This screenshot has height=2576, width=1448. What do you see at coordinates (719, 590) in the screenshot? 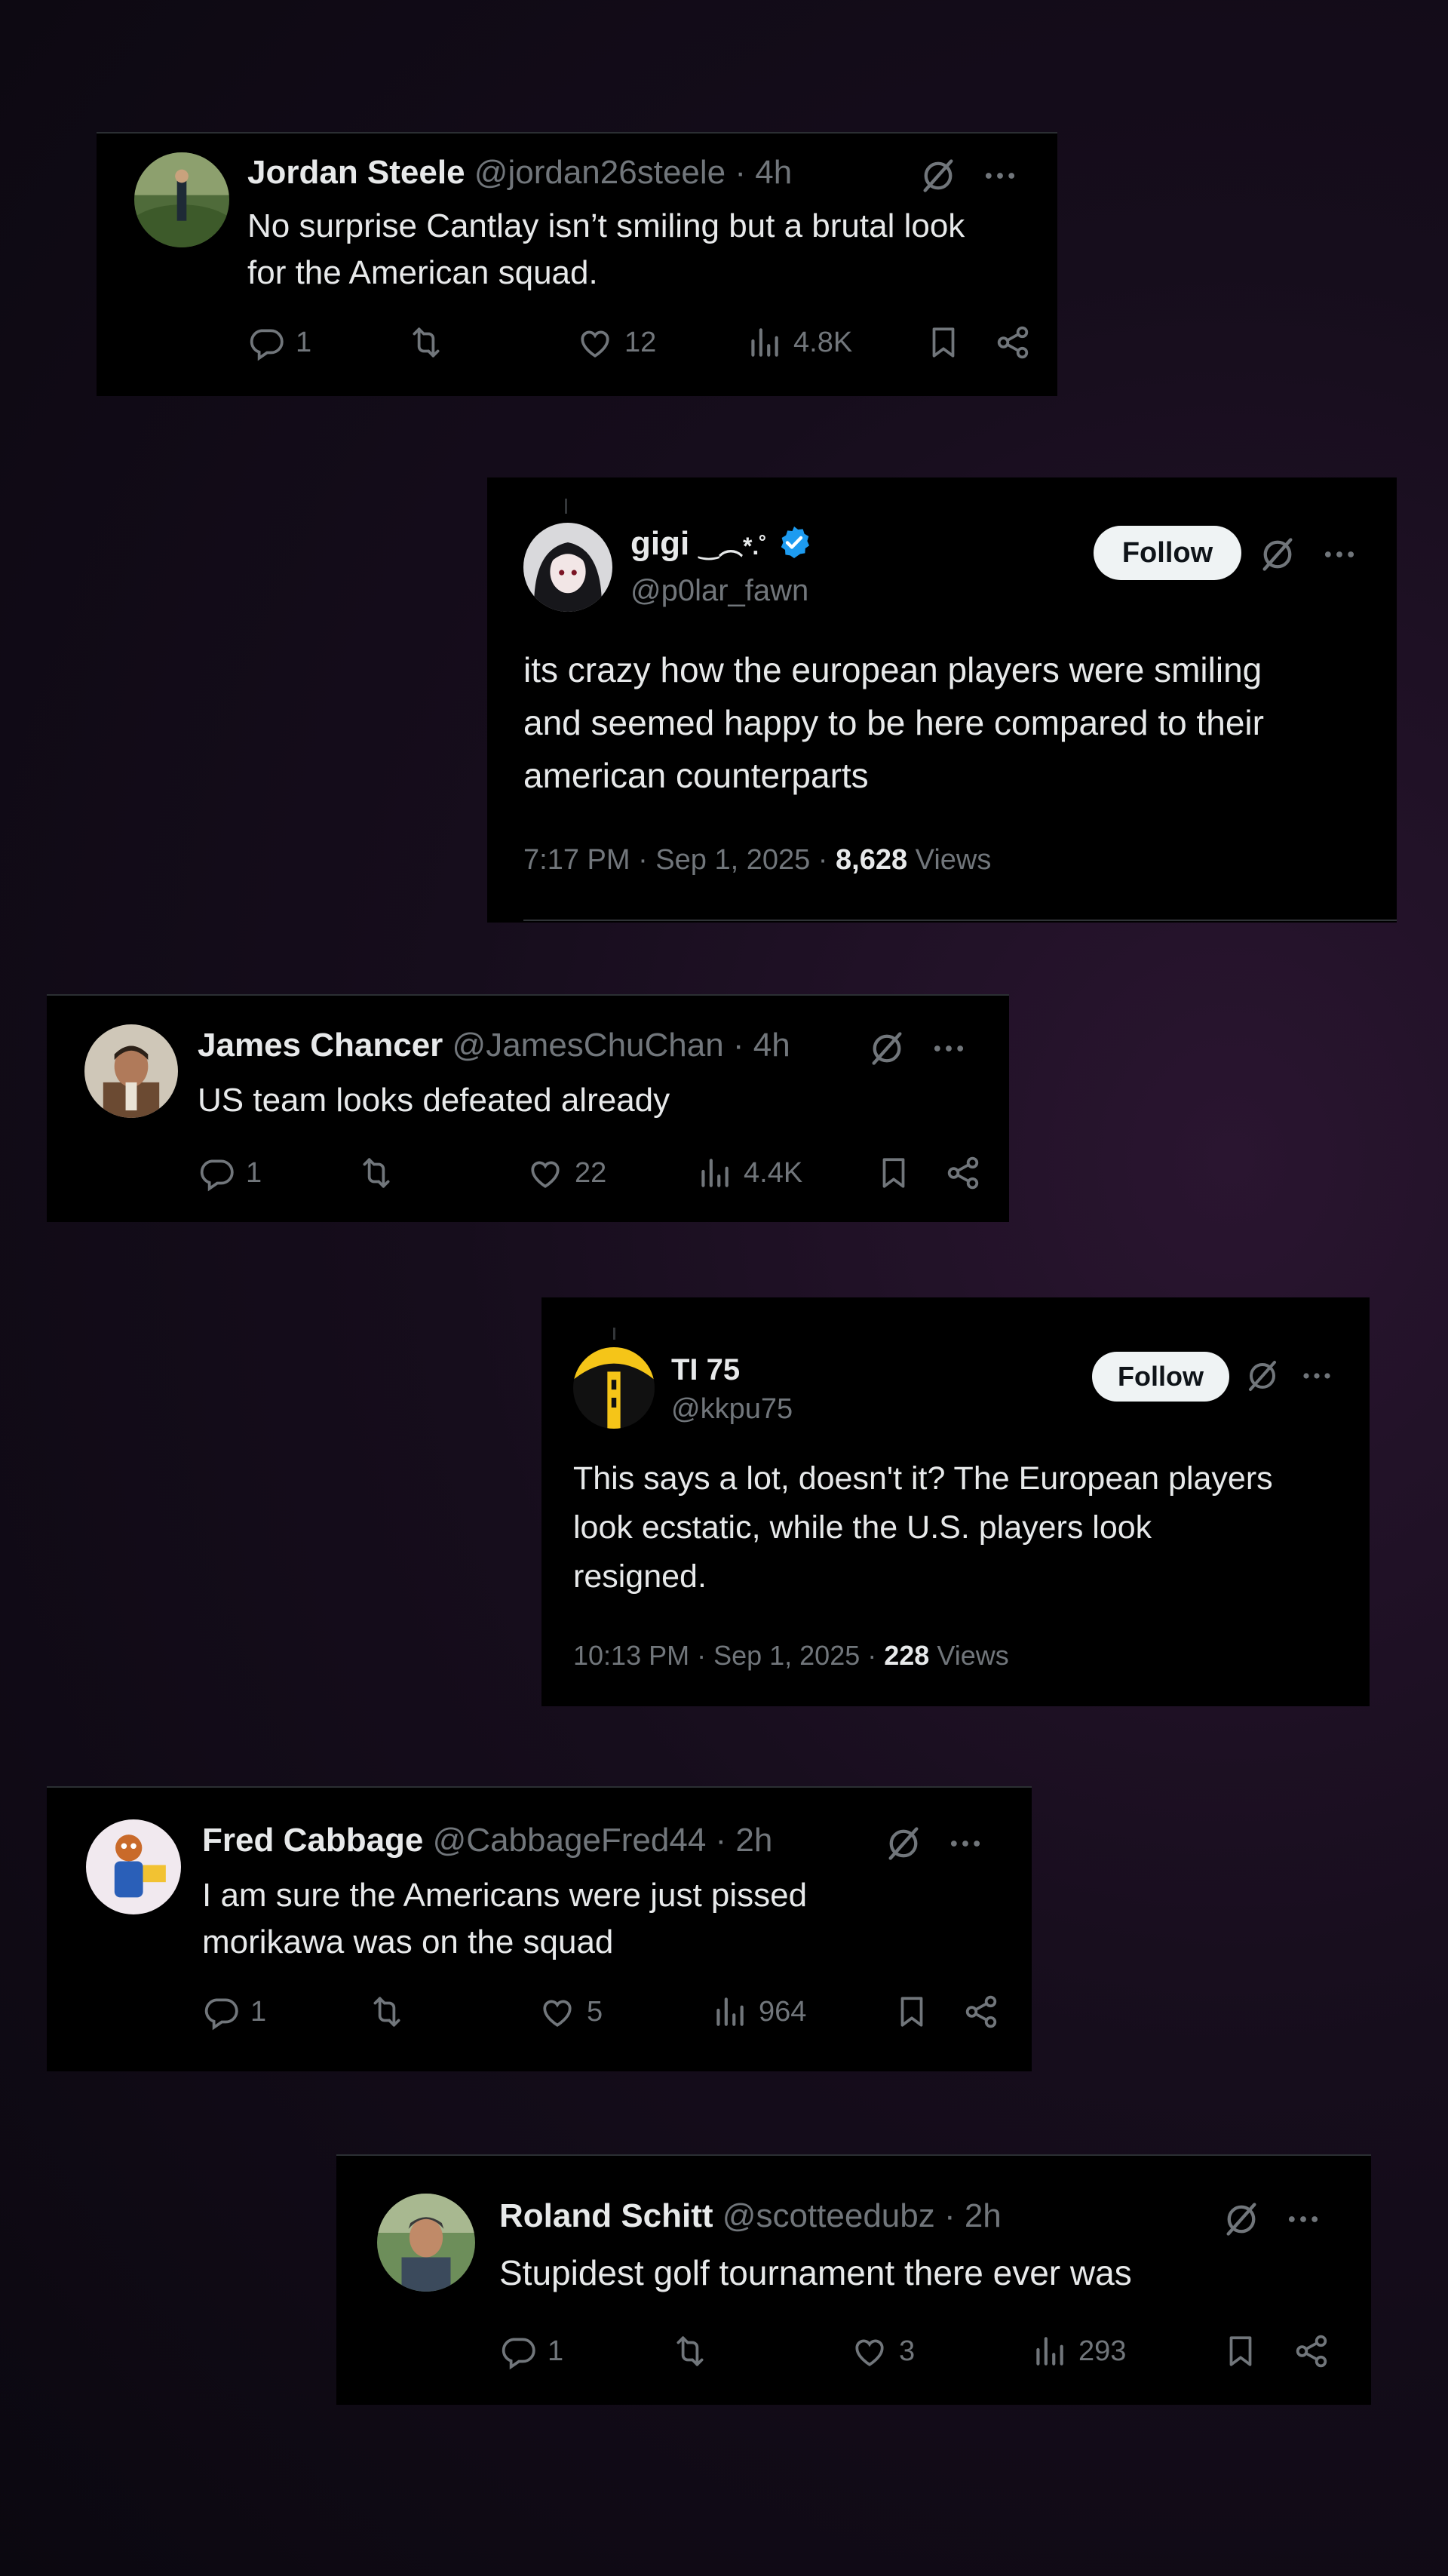
I see `handle: @p0lar_fawn` at bounding box center [719, 590].